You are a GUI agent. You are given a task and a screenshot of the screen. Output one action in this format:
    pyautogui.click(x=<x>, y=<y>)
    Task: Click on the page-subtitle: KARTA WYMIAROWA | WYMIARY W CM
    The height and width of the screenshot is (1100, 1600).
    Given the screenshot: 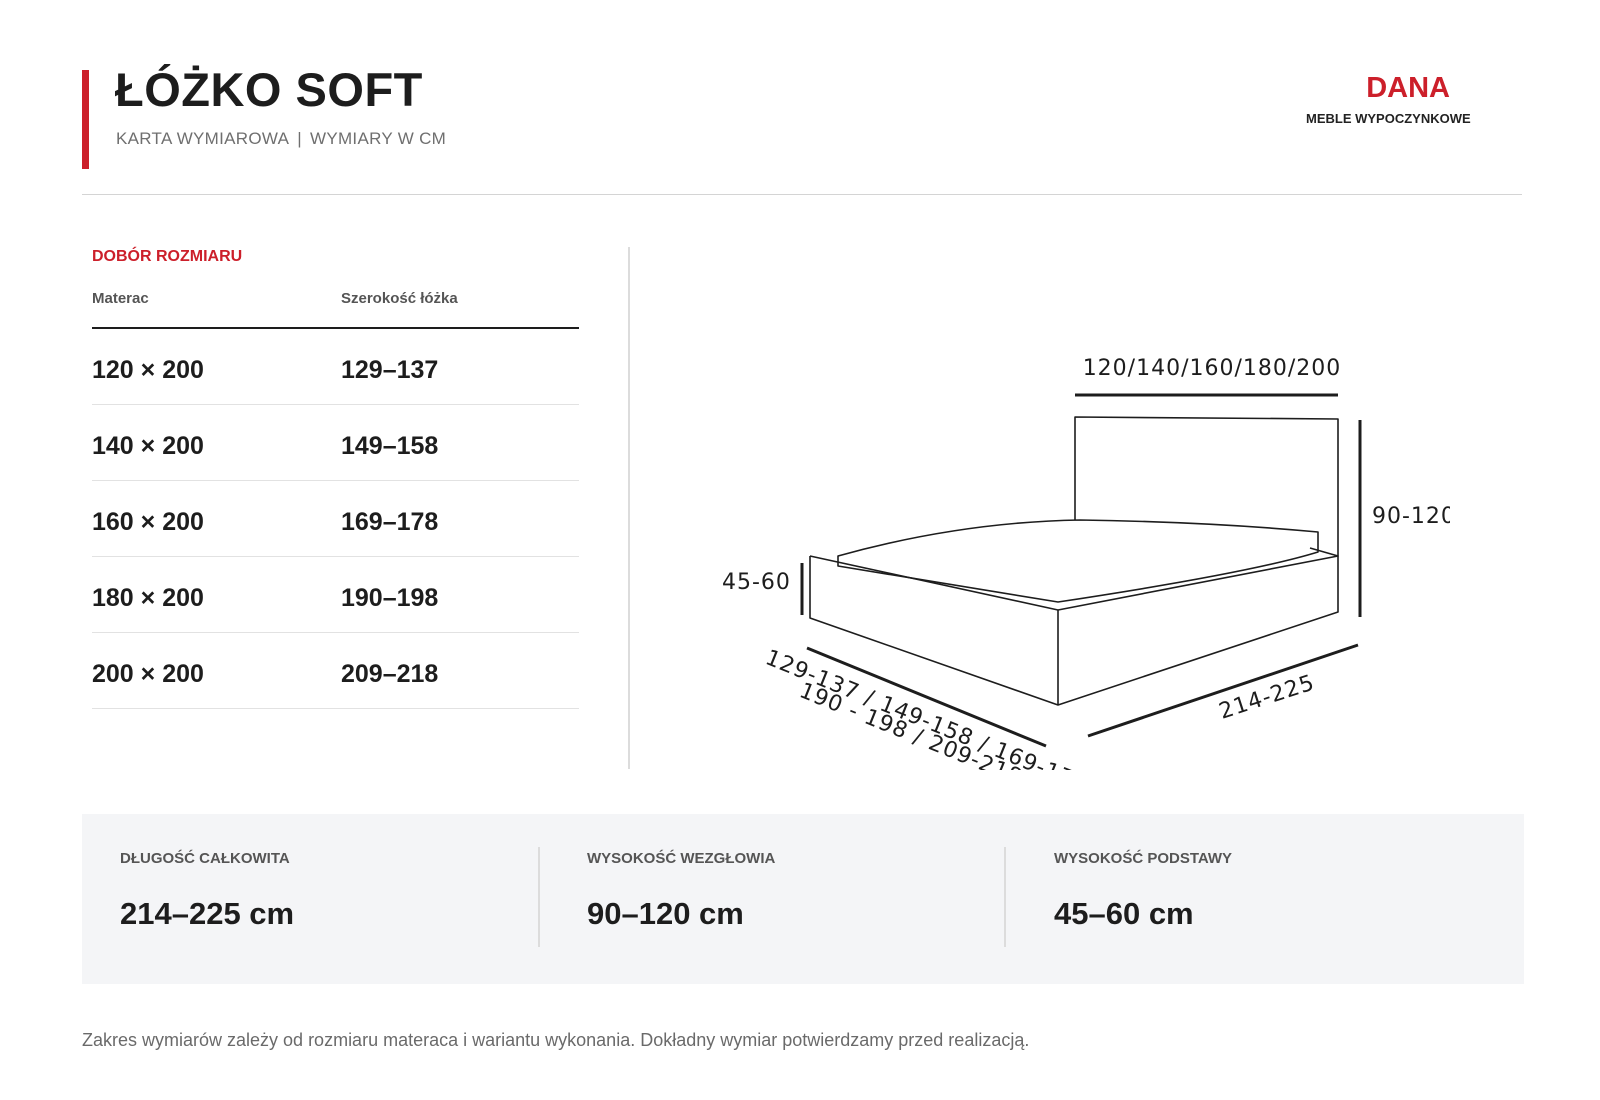 What is the action you would take?
    pyautogui.click(x=281, y=139)
    